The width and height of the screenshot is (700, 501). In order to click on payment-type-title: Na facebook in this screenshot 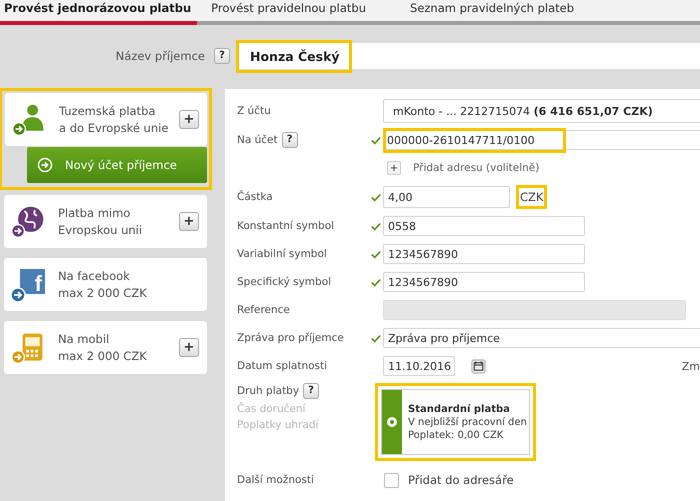, I will do `click(94, 276)`.